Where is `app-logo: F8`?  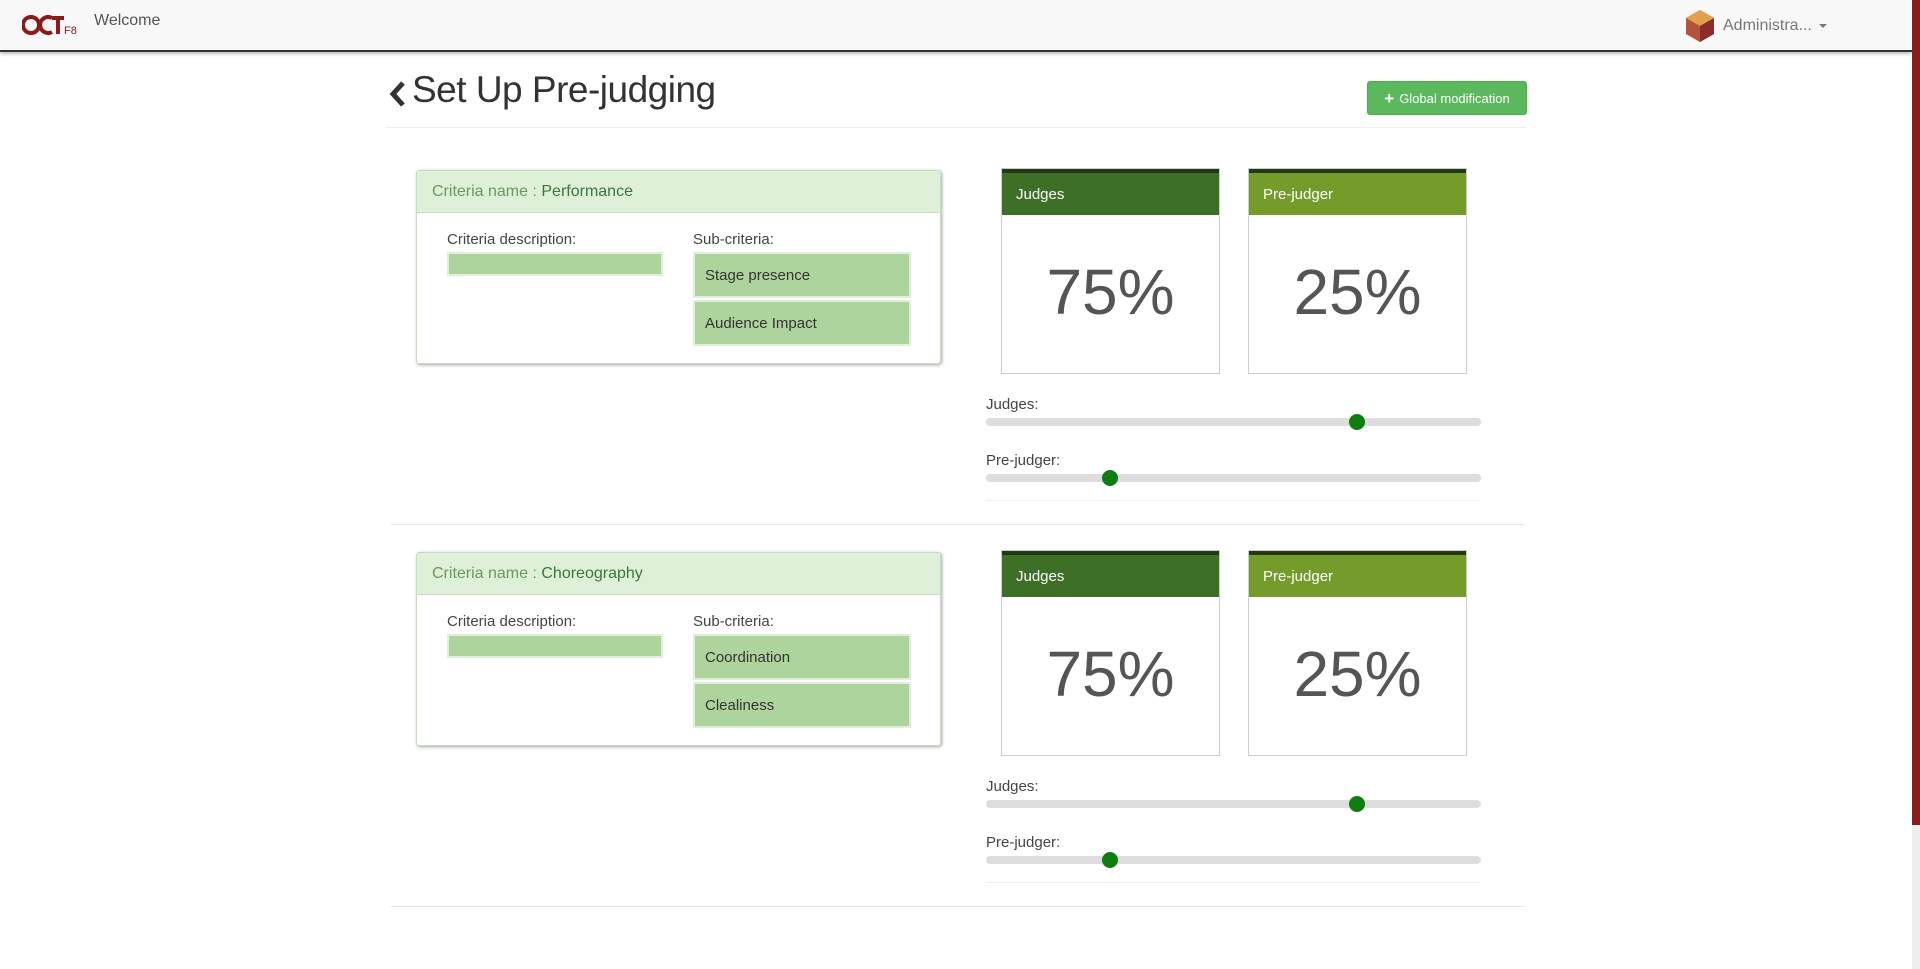 app-logo: F8 is located at coordinates (50, 25).